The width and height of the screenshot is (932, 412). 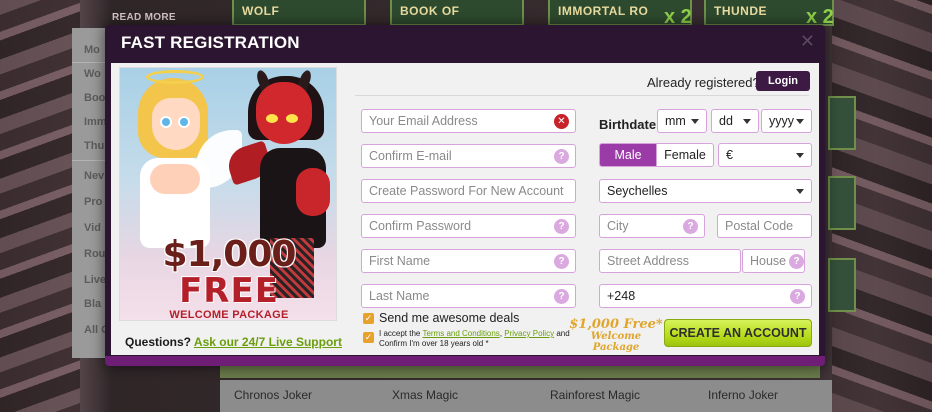 I want to click on support-text: Questions? Ask our 24/7 Live Support, so click(x=233, y=342).